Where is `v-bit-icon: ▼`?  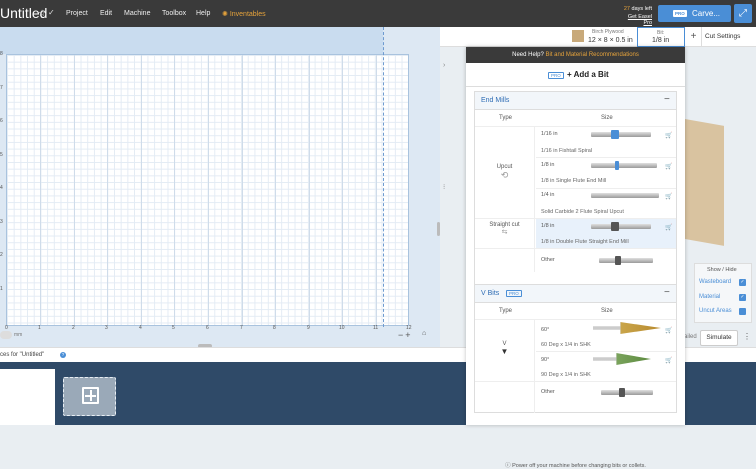
v-bit-icon: ▼ is located at coordinates (504, 351).